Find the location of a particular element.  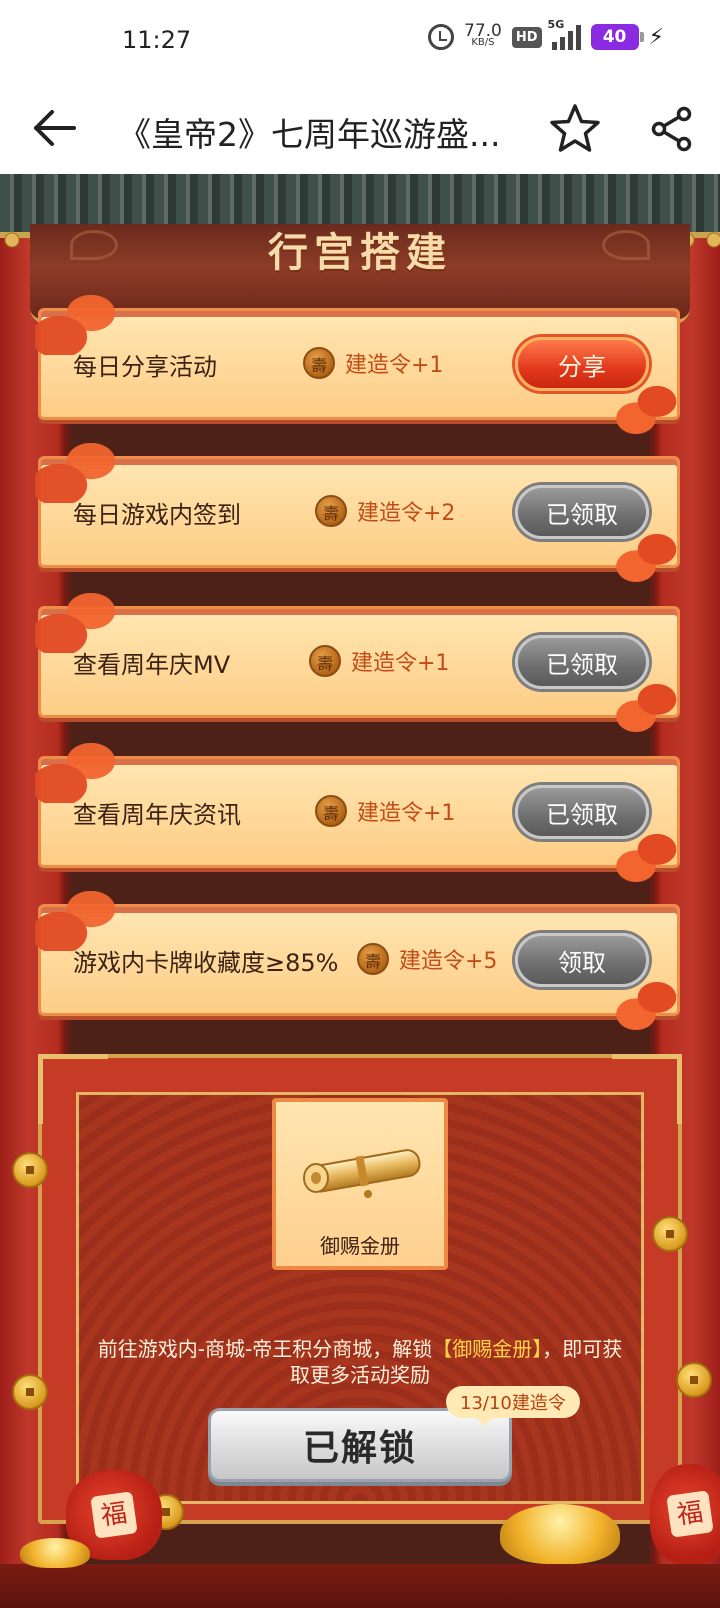

unlock-desc-prefix: 前往游戏内-商城-帝王积分商城，解锁 is located at coordinates (265, 1349).